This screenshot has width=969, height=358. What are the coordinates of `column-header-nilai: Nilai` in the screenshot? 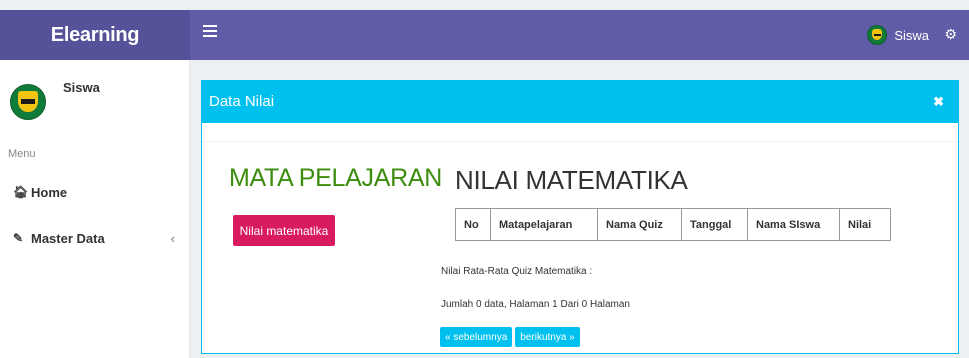 It's located at (865, 224).